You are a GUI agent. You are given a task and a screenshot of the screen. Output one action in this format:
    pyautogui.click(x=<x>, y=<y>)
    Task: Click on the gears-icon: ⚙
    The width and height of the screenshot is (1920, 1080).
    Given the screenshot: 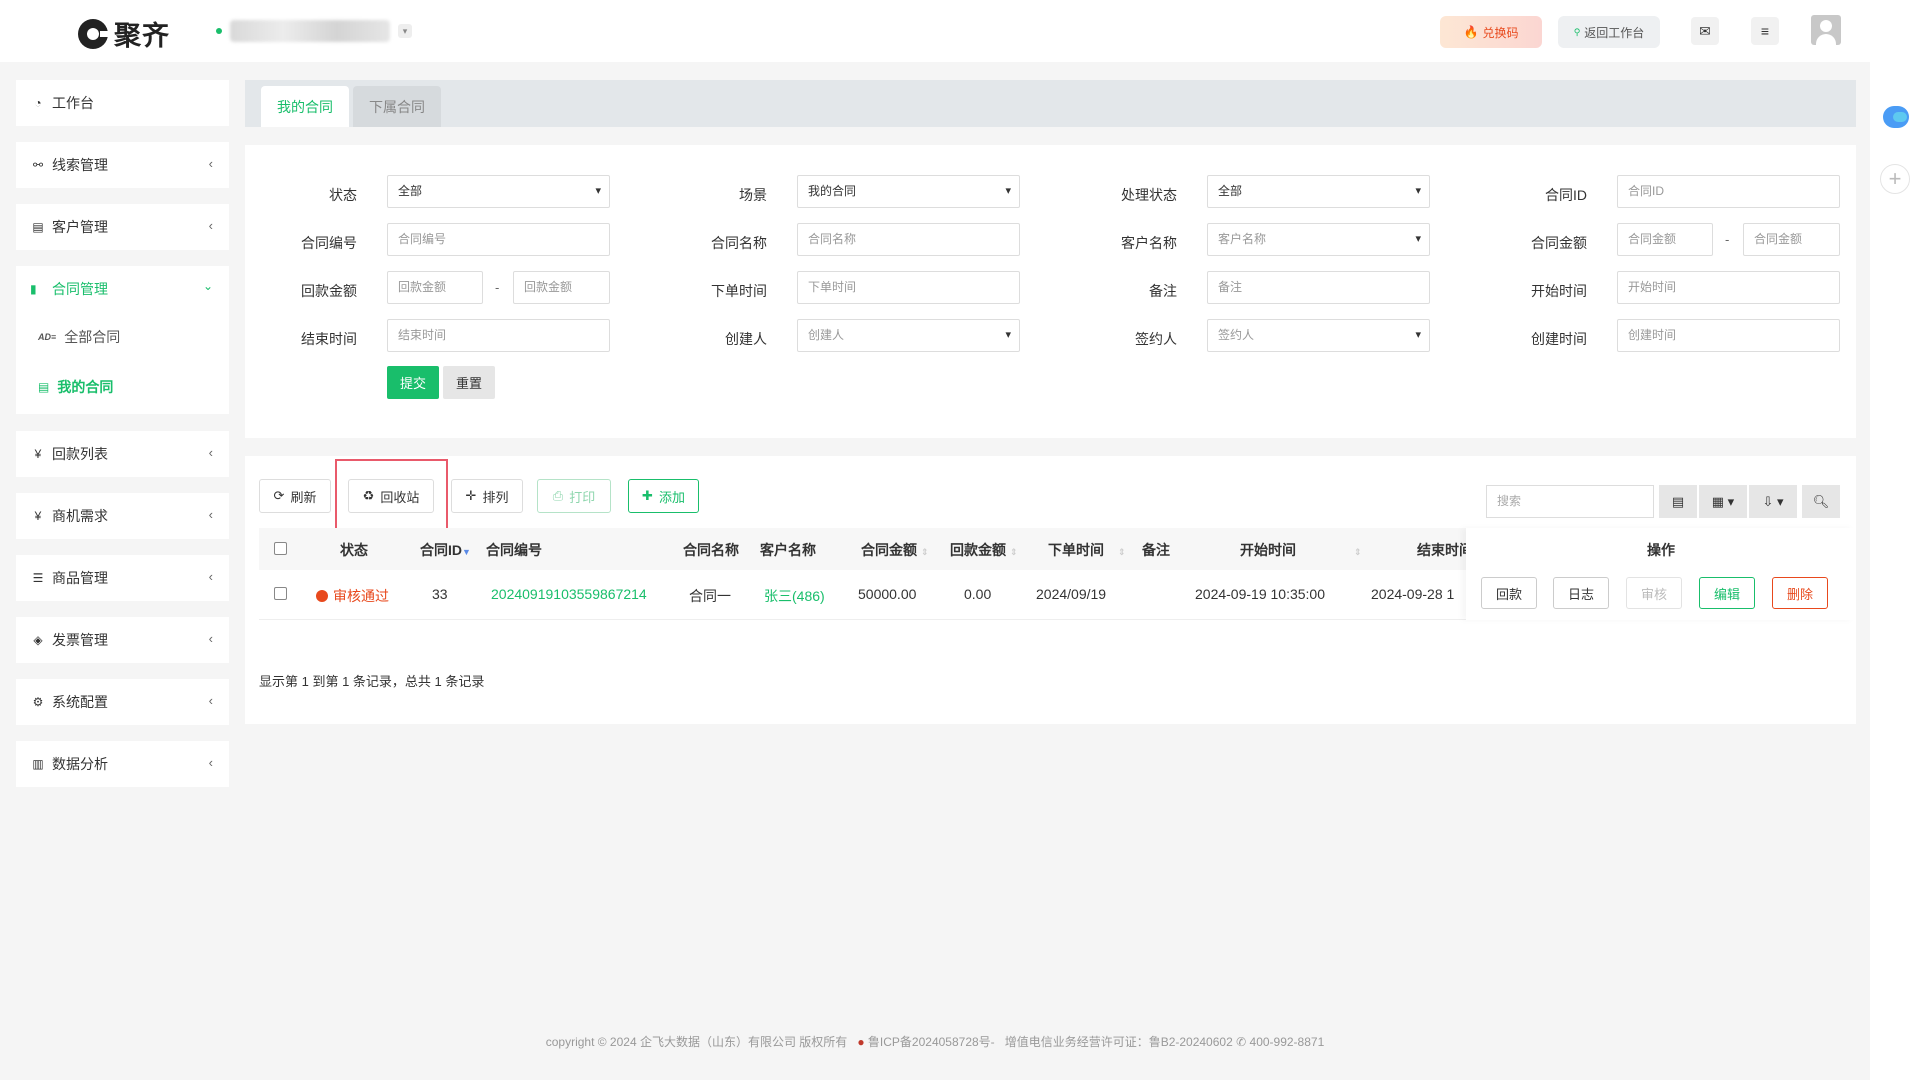 What is the action you would take?
    pyautogui.click(x=38, y=702)
    